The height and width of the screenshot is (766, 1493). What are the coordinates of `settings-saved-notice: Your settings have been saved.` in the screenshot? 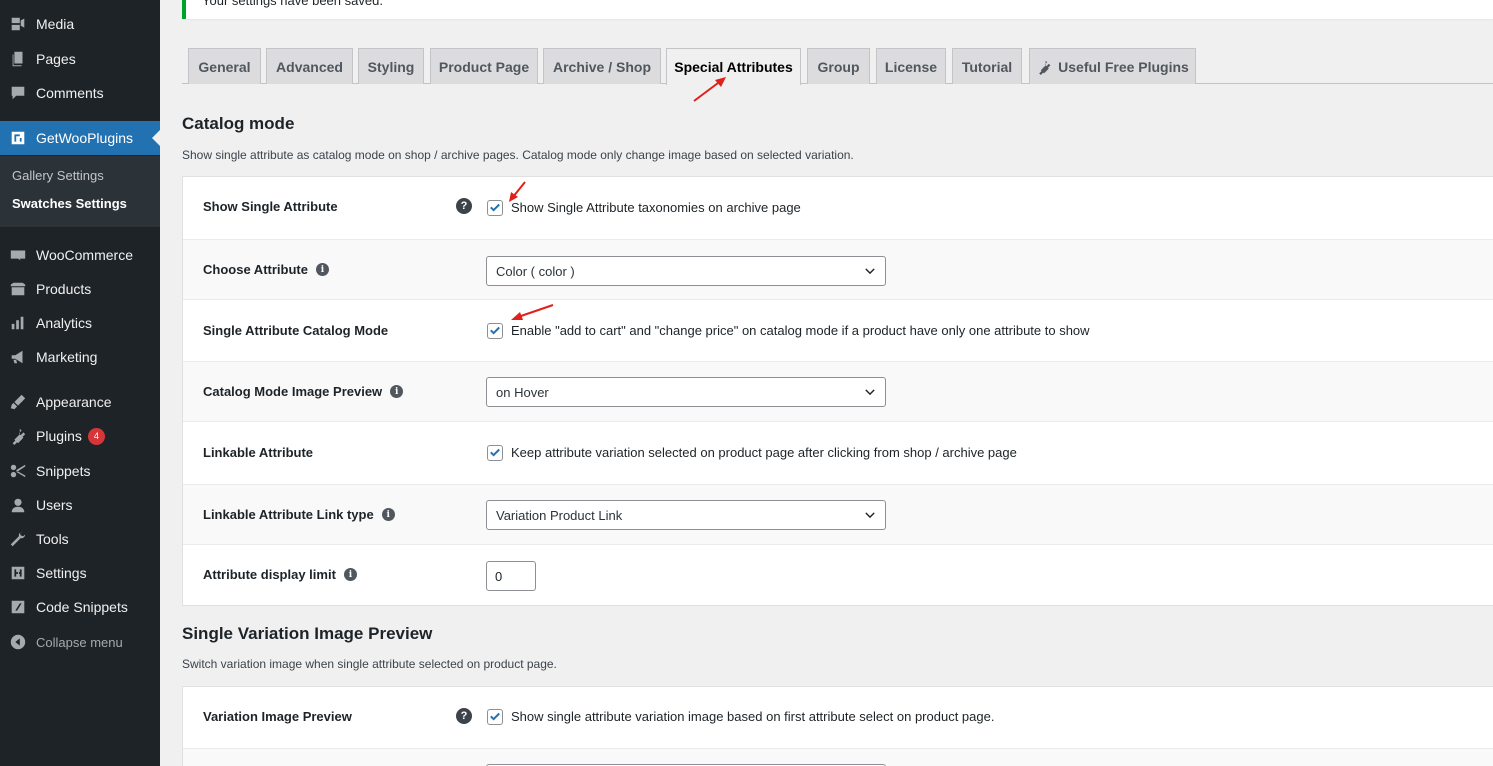 It's located at (837, 9).